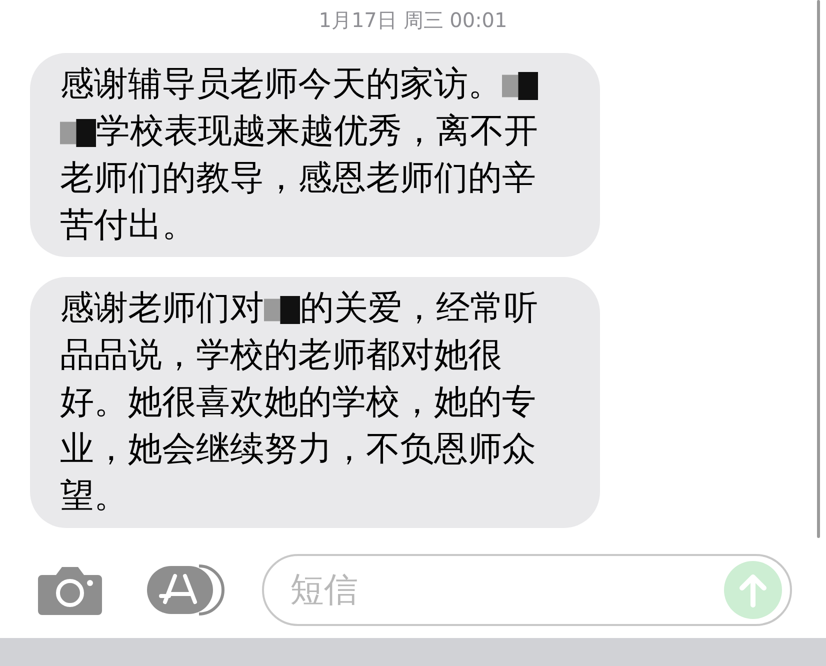 The height and width of the screenshot is (666, 826). Describe the element at coordinates (413, 20) in the screenshot. I see `timestamp: 1月17日 周三 00:01` at that location.